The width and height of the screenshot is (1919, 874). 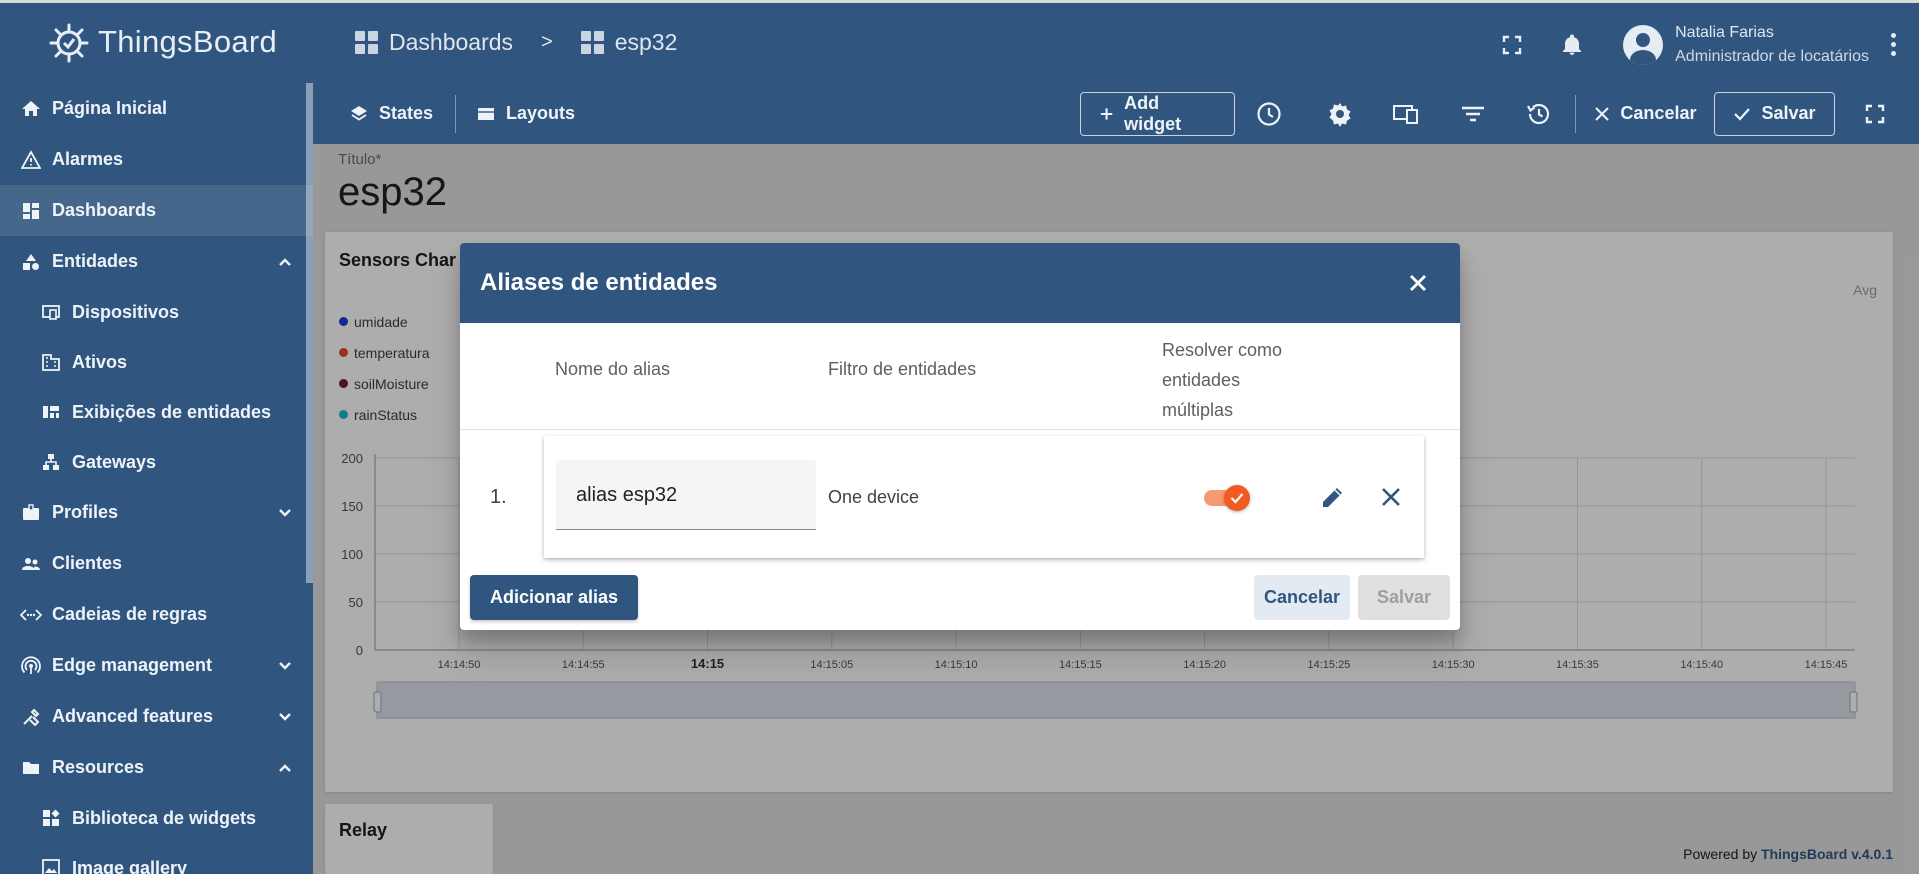 I want to click on alias-name-input: alias esp32, so click(x=686, y=495).